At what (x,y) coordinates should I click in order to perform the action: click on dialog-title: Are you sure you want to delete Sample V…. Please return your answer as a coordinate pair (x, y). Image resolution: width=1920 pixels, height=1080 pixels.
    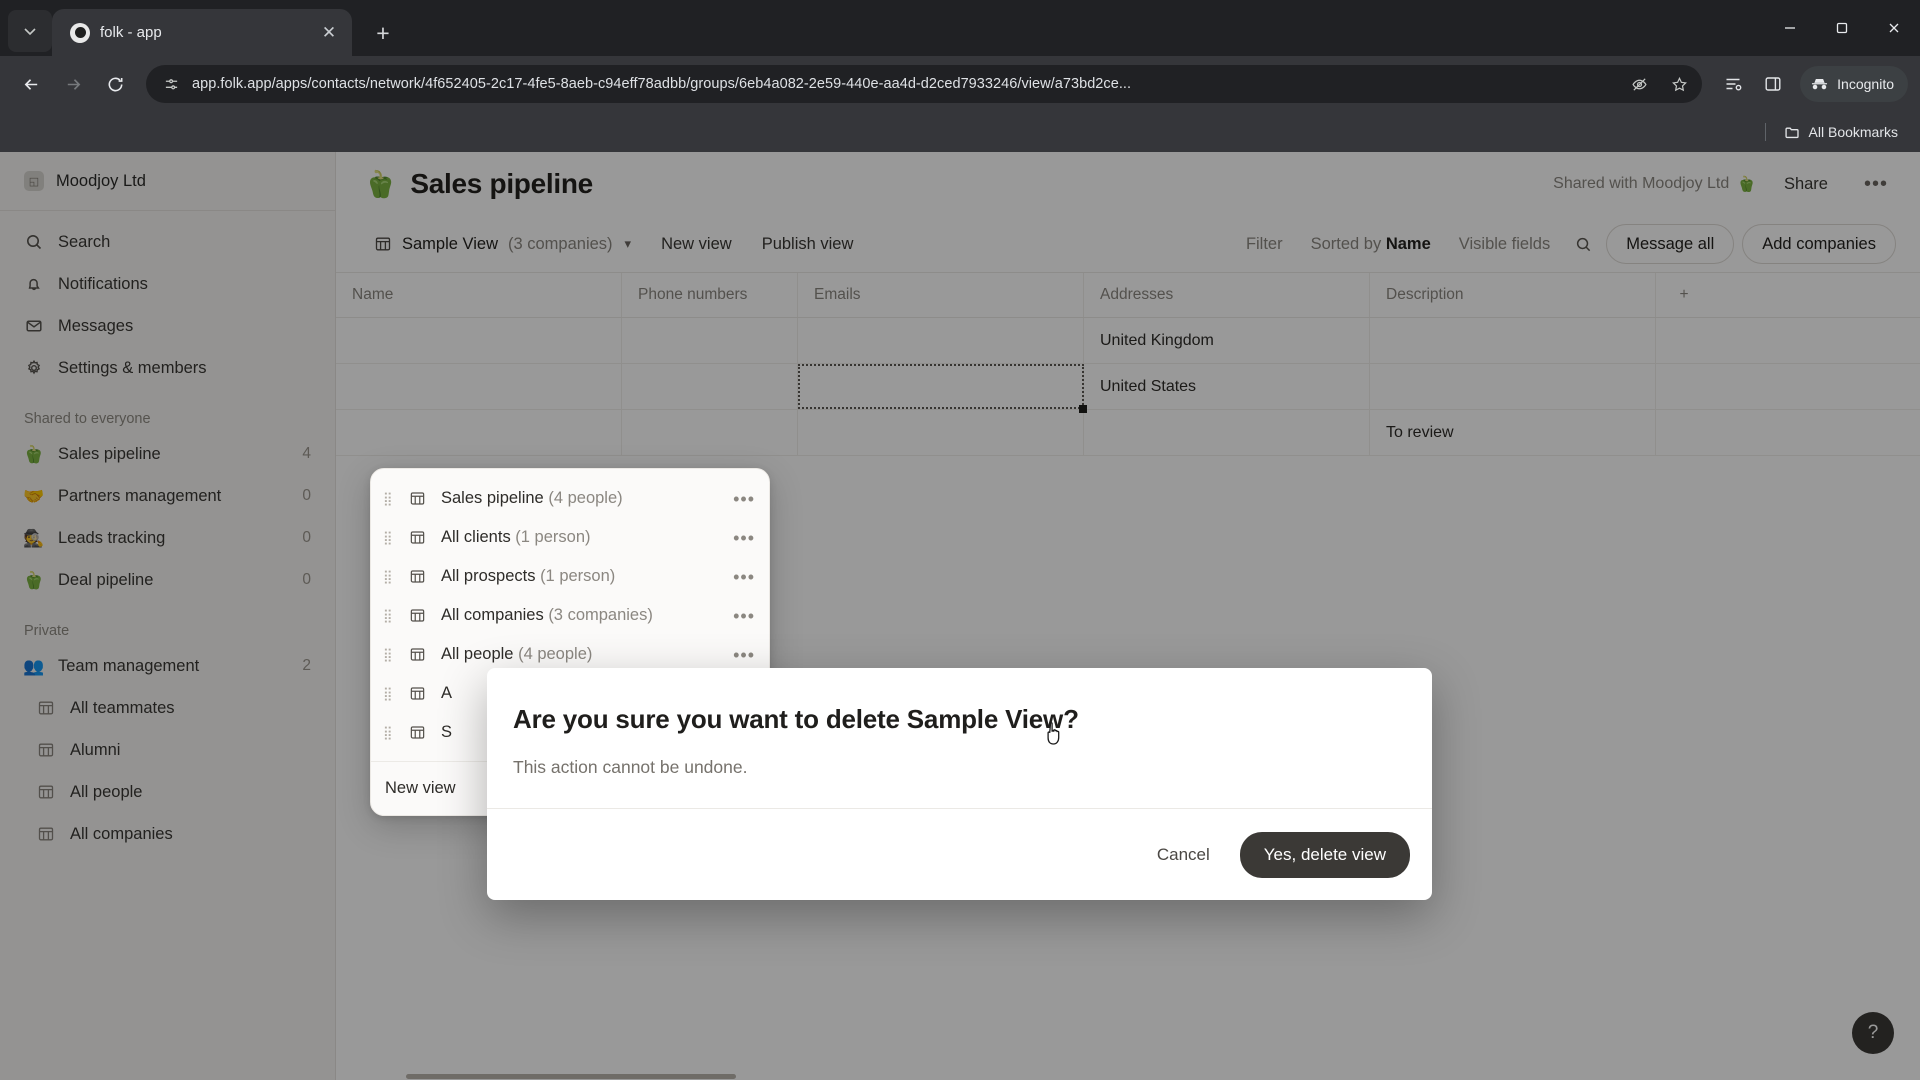
    Looking at the image, I should click on (796, 719).